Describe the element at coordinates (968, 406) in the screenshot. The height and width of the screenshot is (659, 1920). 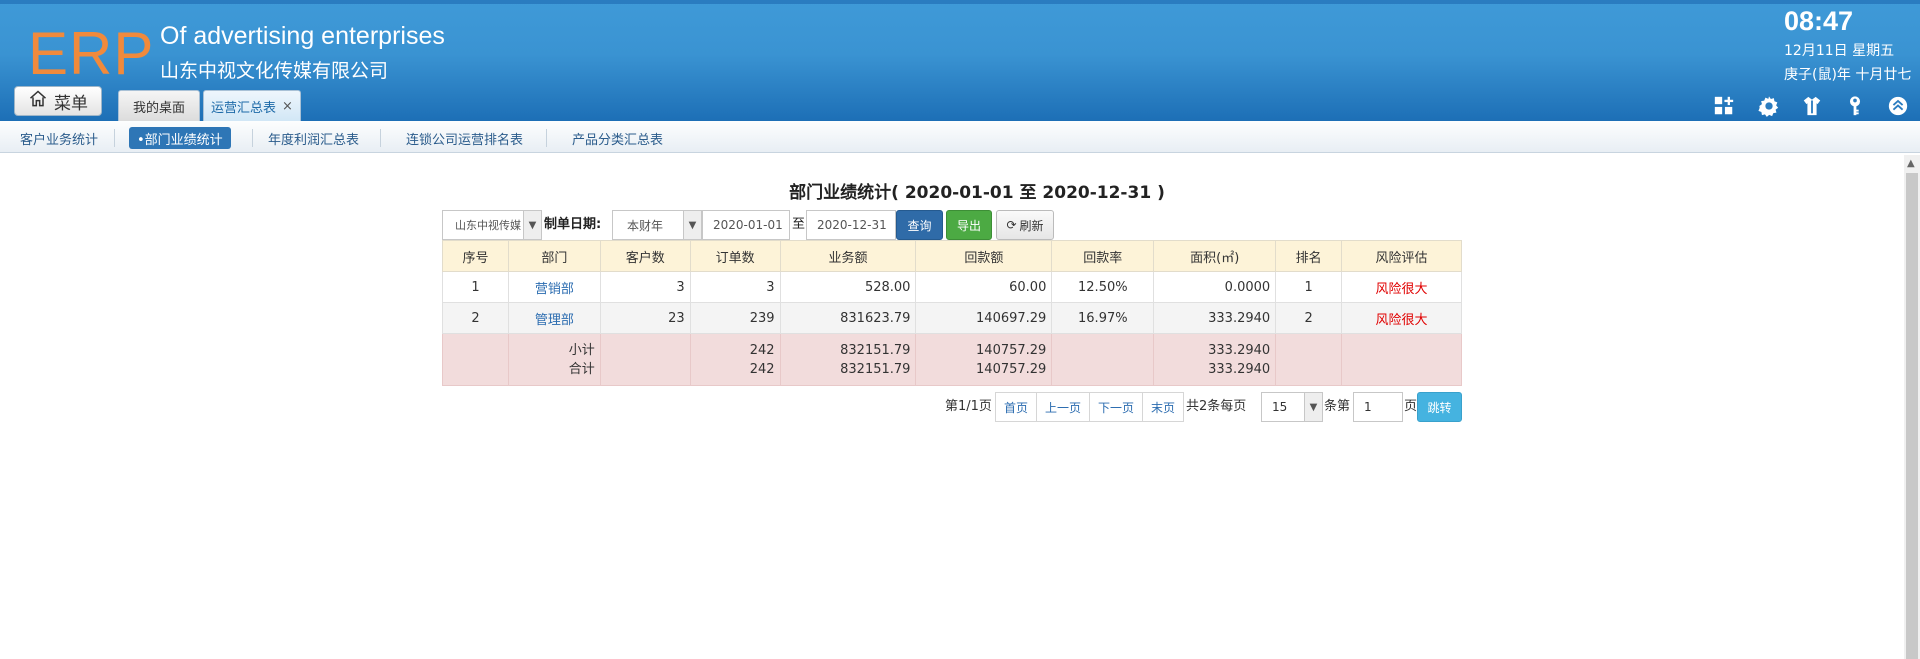
I see `page-info: 第1/1页` at that location.